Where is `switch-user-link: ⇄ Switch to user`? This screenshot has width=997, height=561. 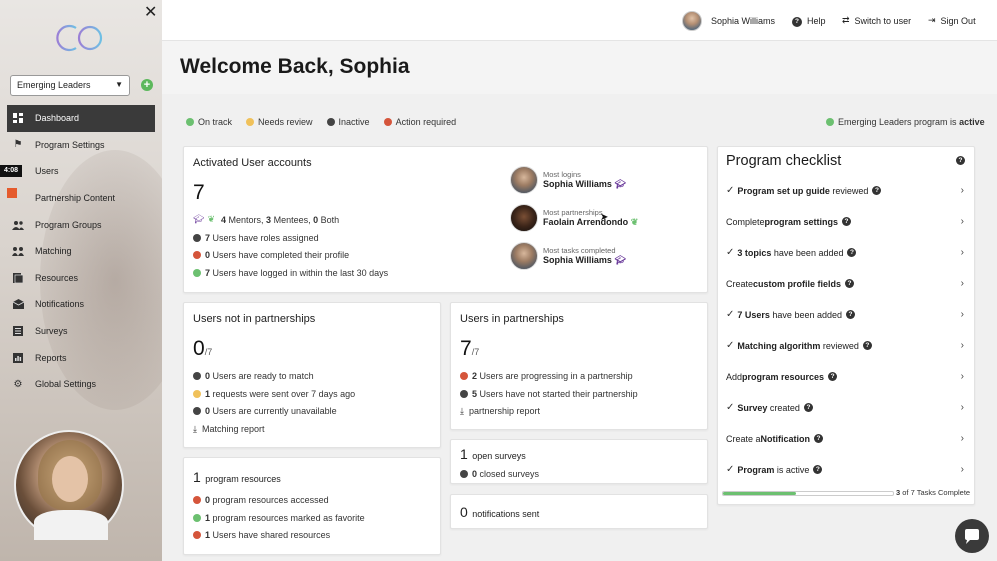
switch-user-link: ⇄ Switch to user is located at coordinates (876, 20).